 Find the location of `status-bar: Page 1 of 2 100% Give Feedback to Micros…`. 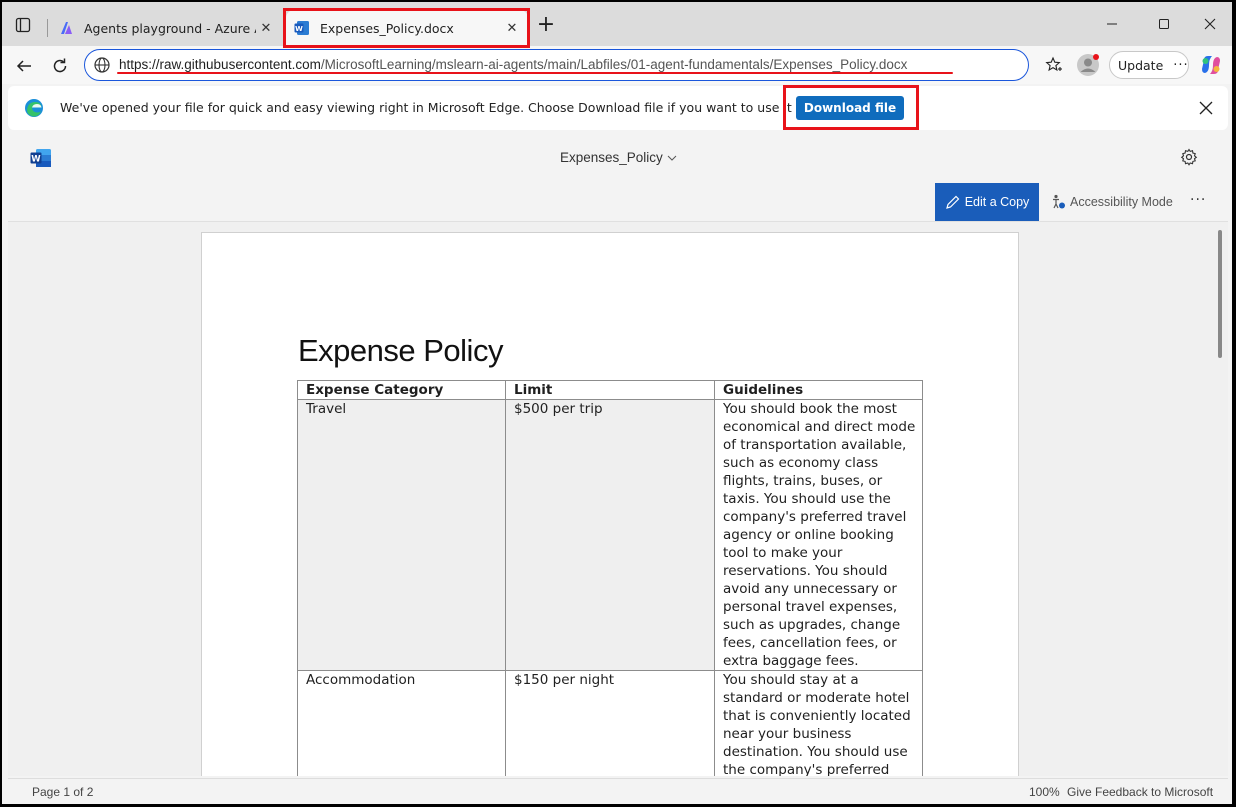

status-bar: Page 1 of 2 100% Give Feedback to Micros… is located at coordinates (618, 791).